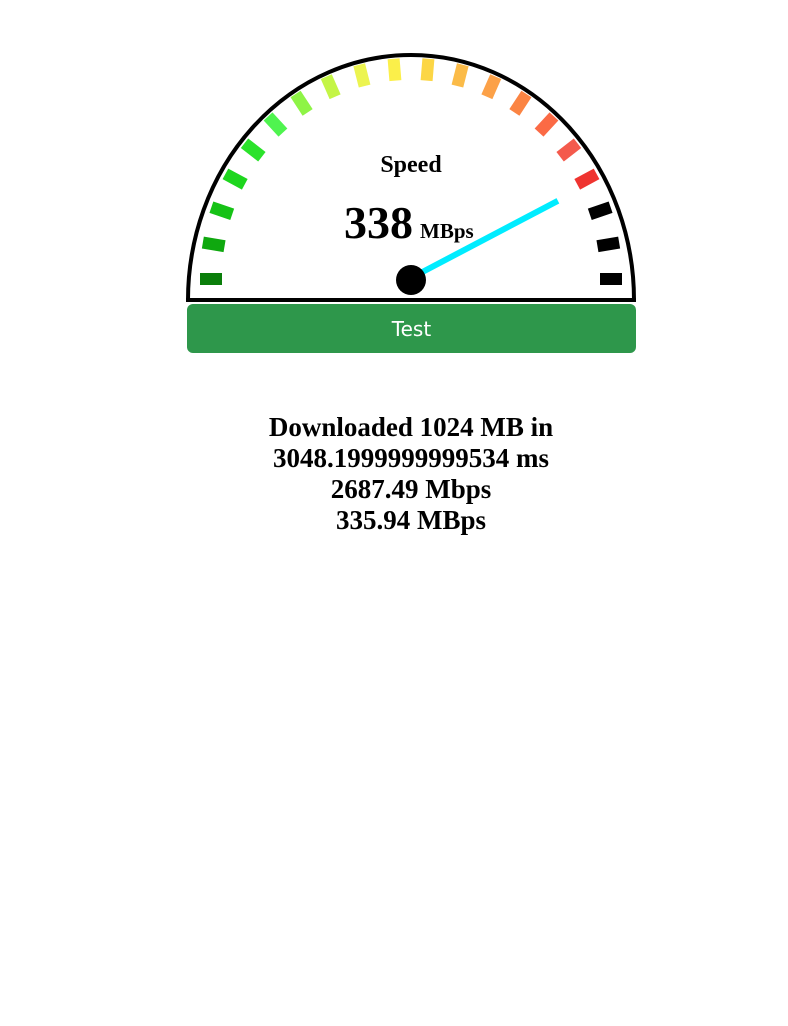  I want to click on gauge-hub, so click(411, 280).